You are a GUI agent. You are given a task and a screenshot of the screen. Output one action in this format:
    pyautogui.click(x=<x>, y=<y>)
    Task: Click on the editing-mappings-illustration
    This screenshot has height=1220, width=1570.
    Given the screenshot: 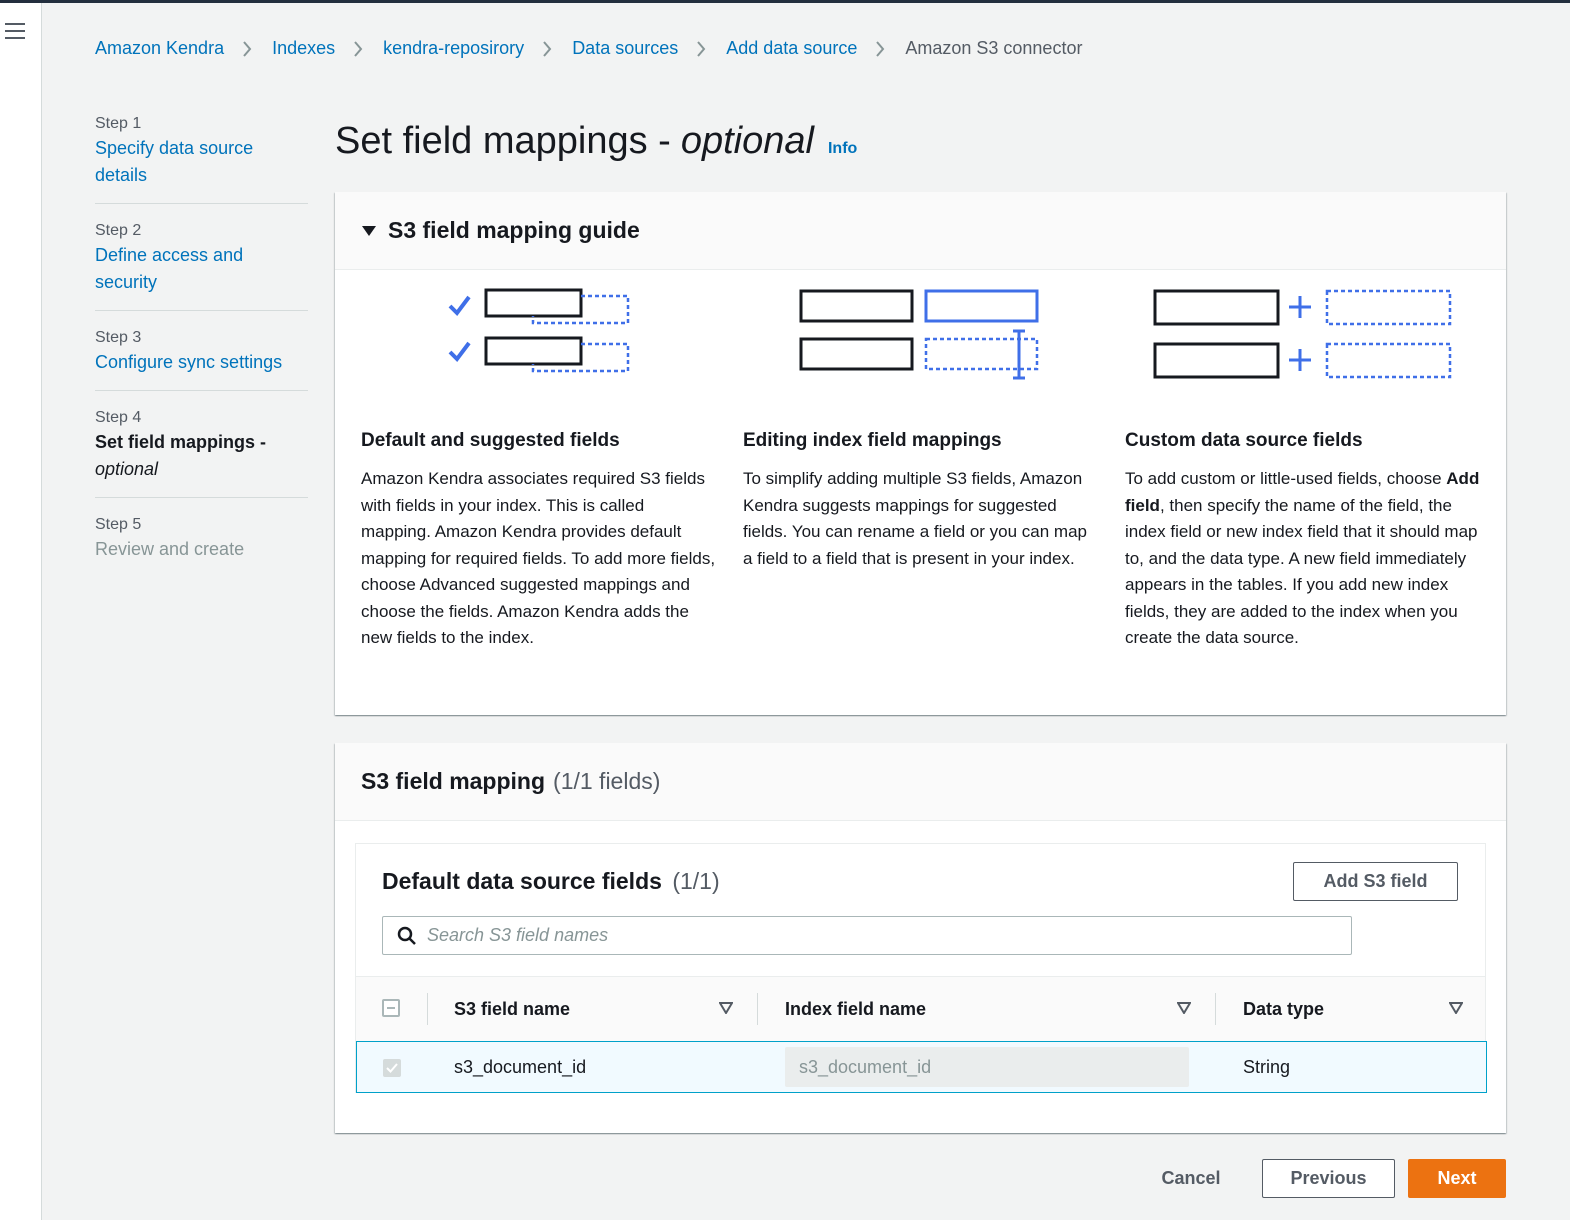 What is the action you would take?
    pyautogui.click(x=920, y=339)
    